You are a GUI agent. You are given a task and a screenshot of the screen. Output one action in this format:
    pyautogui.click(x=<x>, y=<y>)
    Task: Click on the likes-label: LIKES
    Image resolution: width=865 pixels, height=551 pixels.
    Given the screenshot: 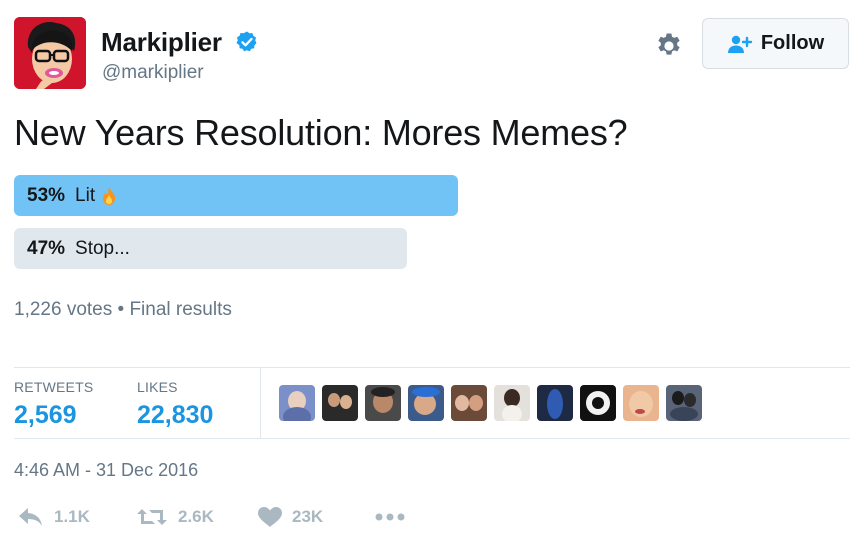 What is the action you would take?
    pyautogui.click(x=157, y=387)
    